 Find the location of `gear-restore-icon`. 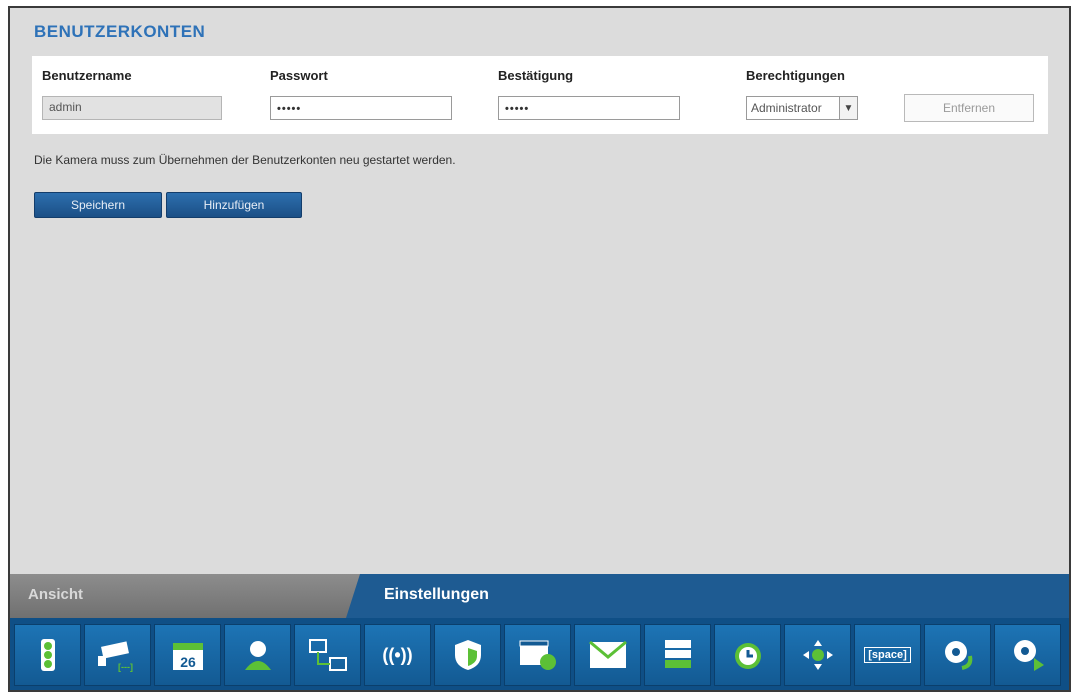

gear-restore-icon is located at coordinates (957, 655).